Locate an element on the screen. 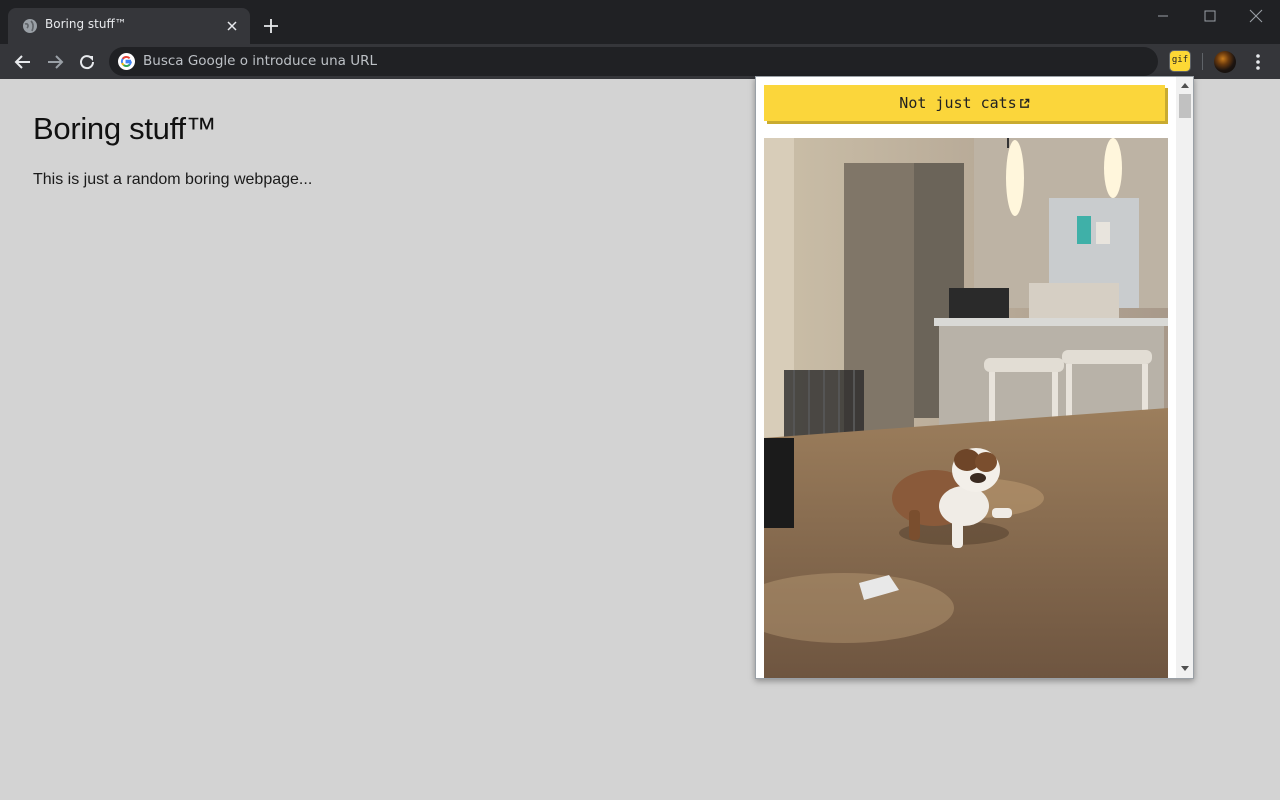 This screenshot has height=800, width=1280. not-just-cats-label: Not just cats is located at coordinates (958, 103).